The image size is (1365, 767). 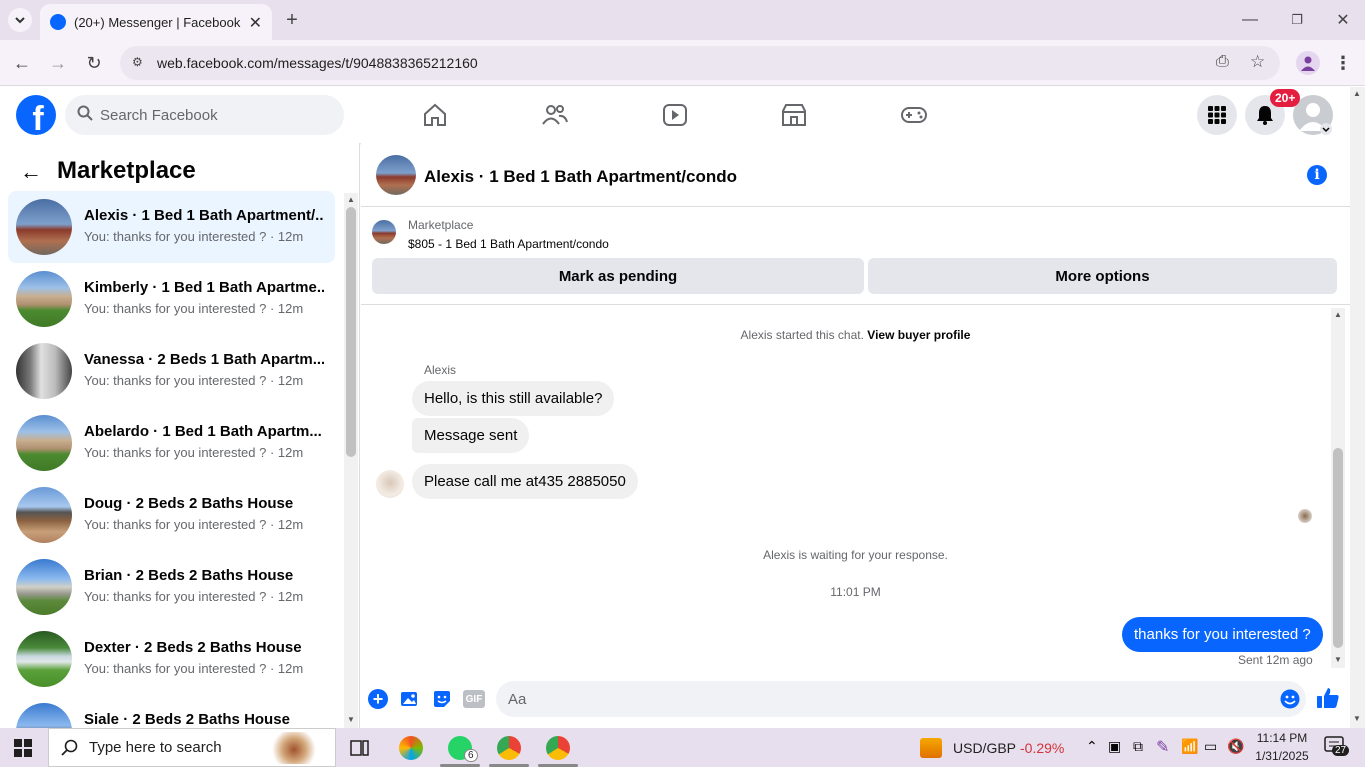 What do you see at coordinates (351, 332) in the screenshot?
I see `sidebar-scroll-thumb` at bounding box center [351, 332].